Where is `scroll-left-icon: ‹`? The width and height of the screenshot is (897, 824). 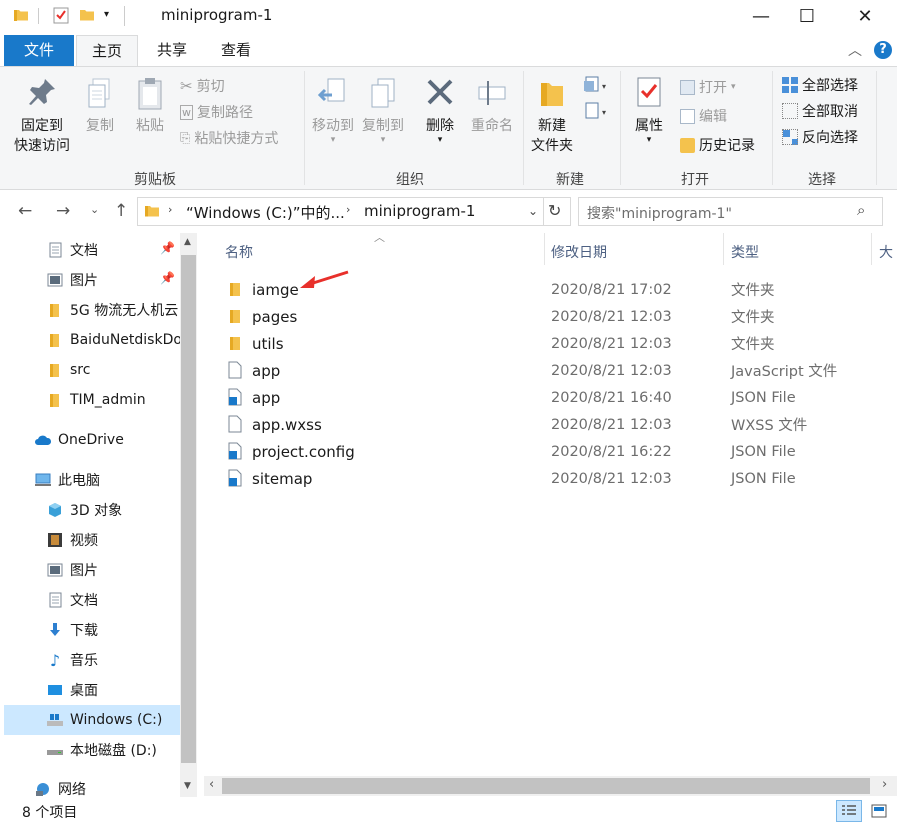 scroll-left-icon: ‹ is located at coordinates (211, 784).